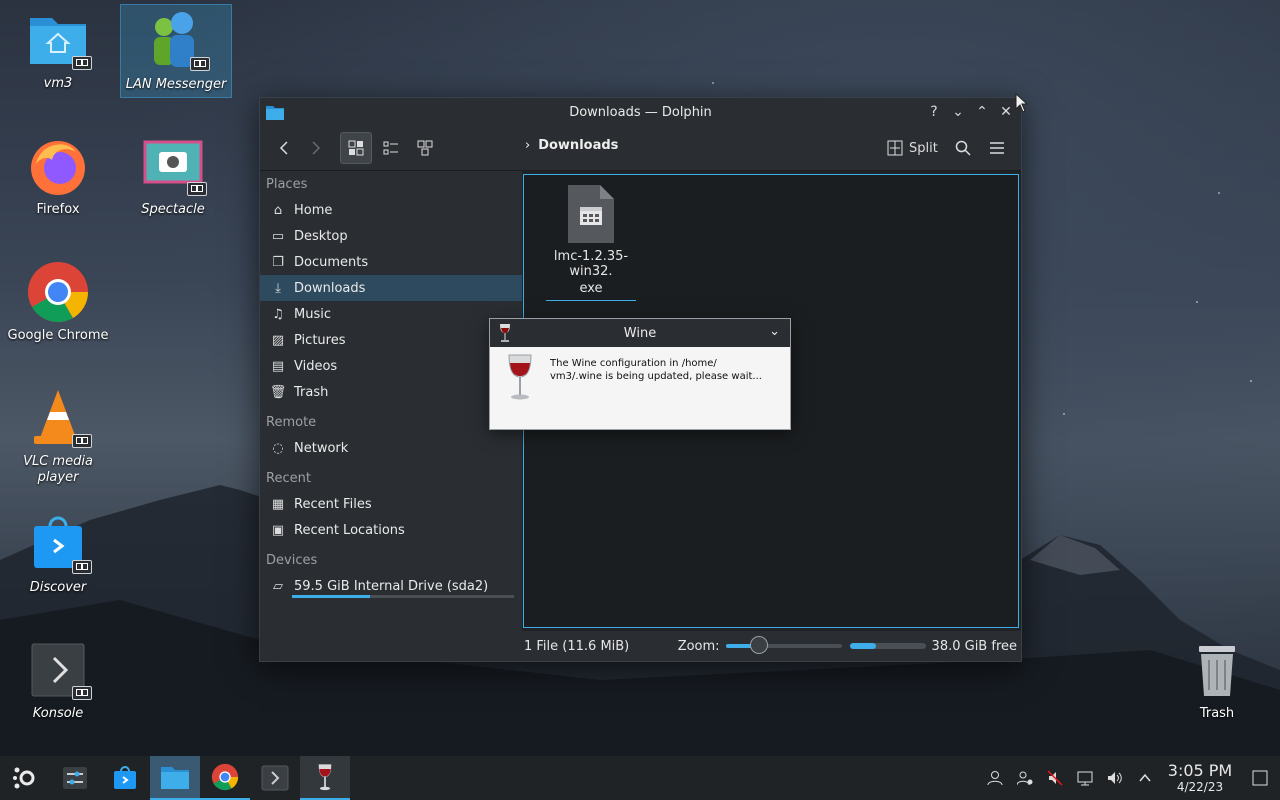 The width and height of the screenshot is (1280, 800). I want to click on taskbar-chrome, so click(225, 778).